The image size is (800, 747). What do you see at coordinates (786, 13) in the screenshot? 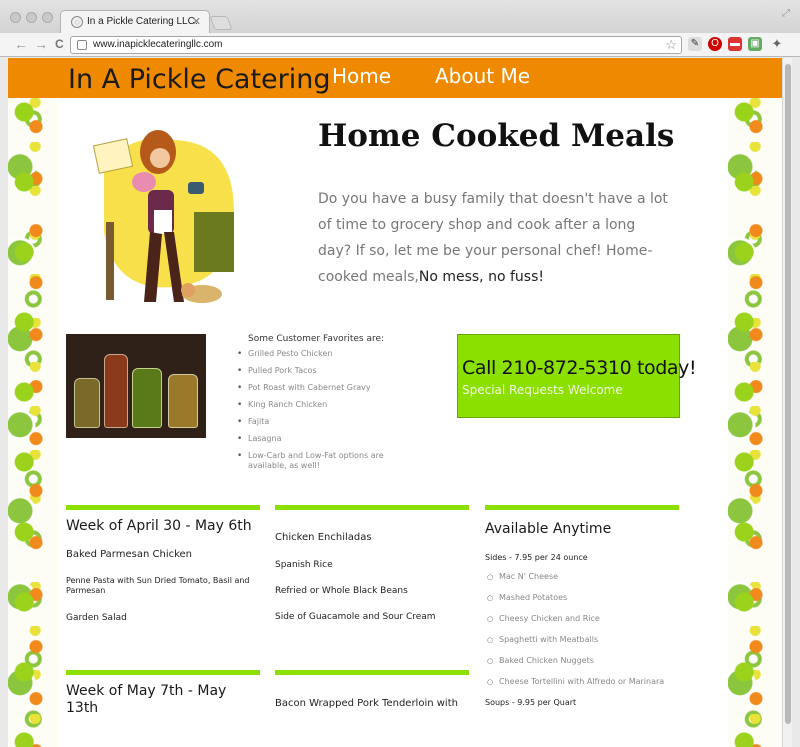
I see `fullscreen-icon: ⤢` at bounding box center [786, 13].